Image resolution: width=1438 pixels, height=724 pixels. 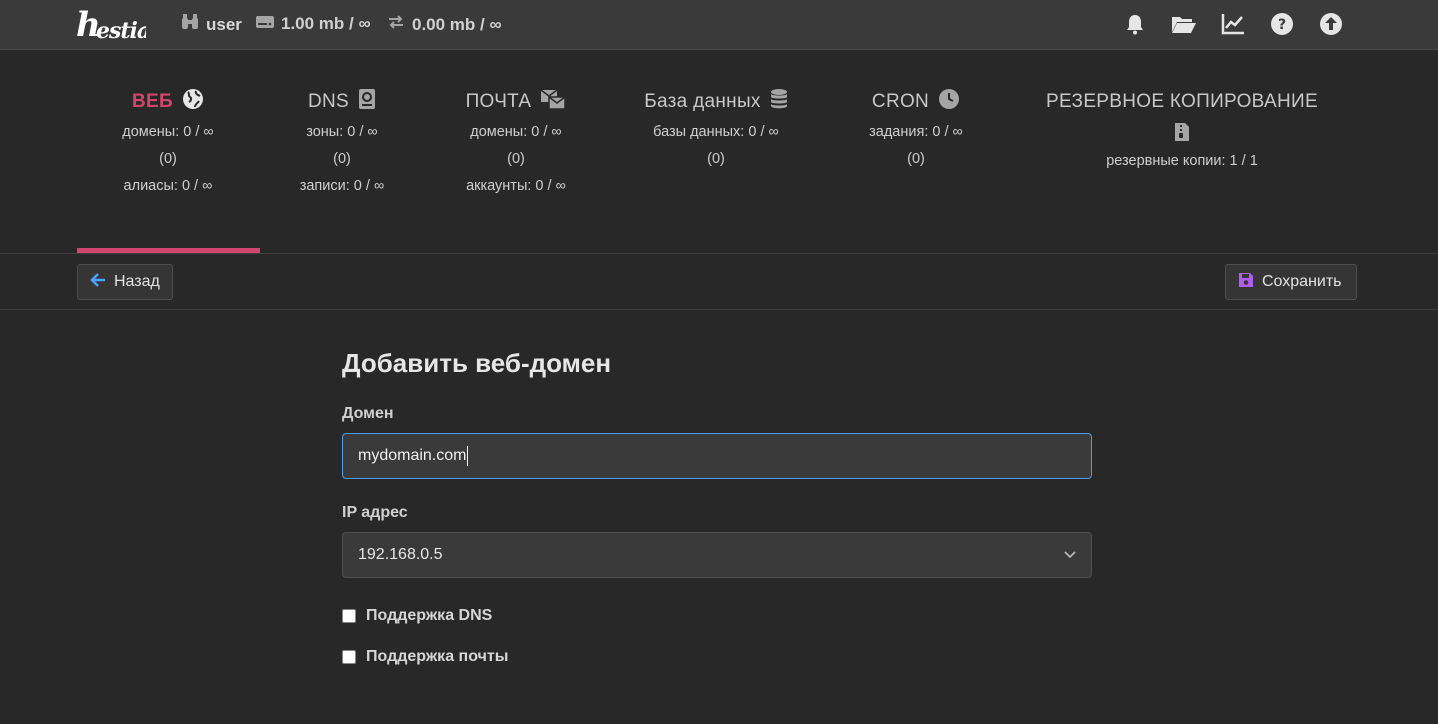 I want to click on domain-input: mydomain.com, so click(x=717, y=456).